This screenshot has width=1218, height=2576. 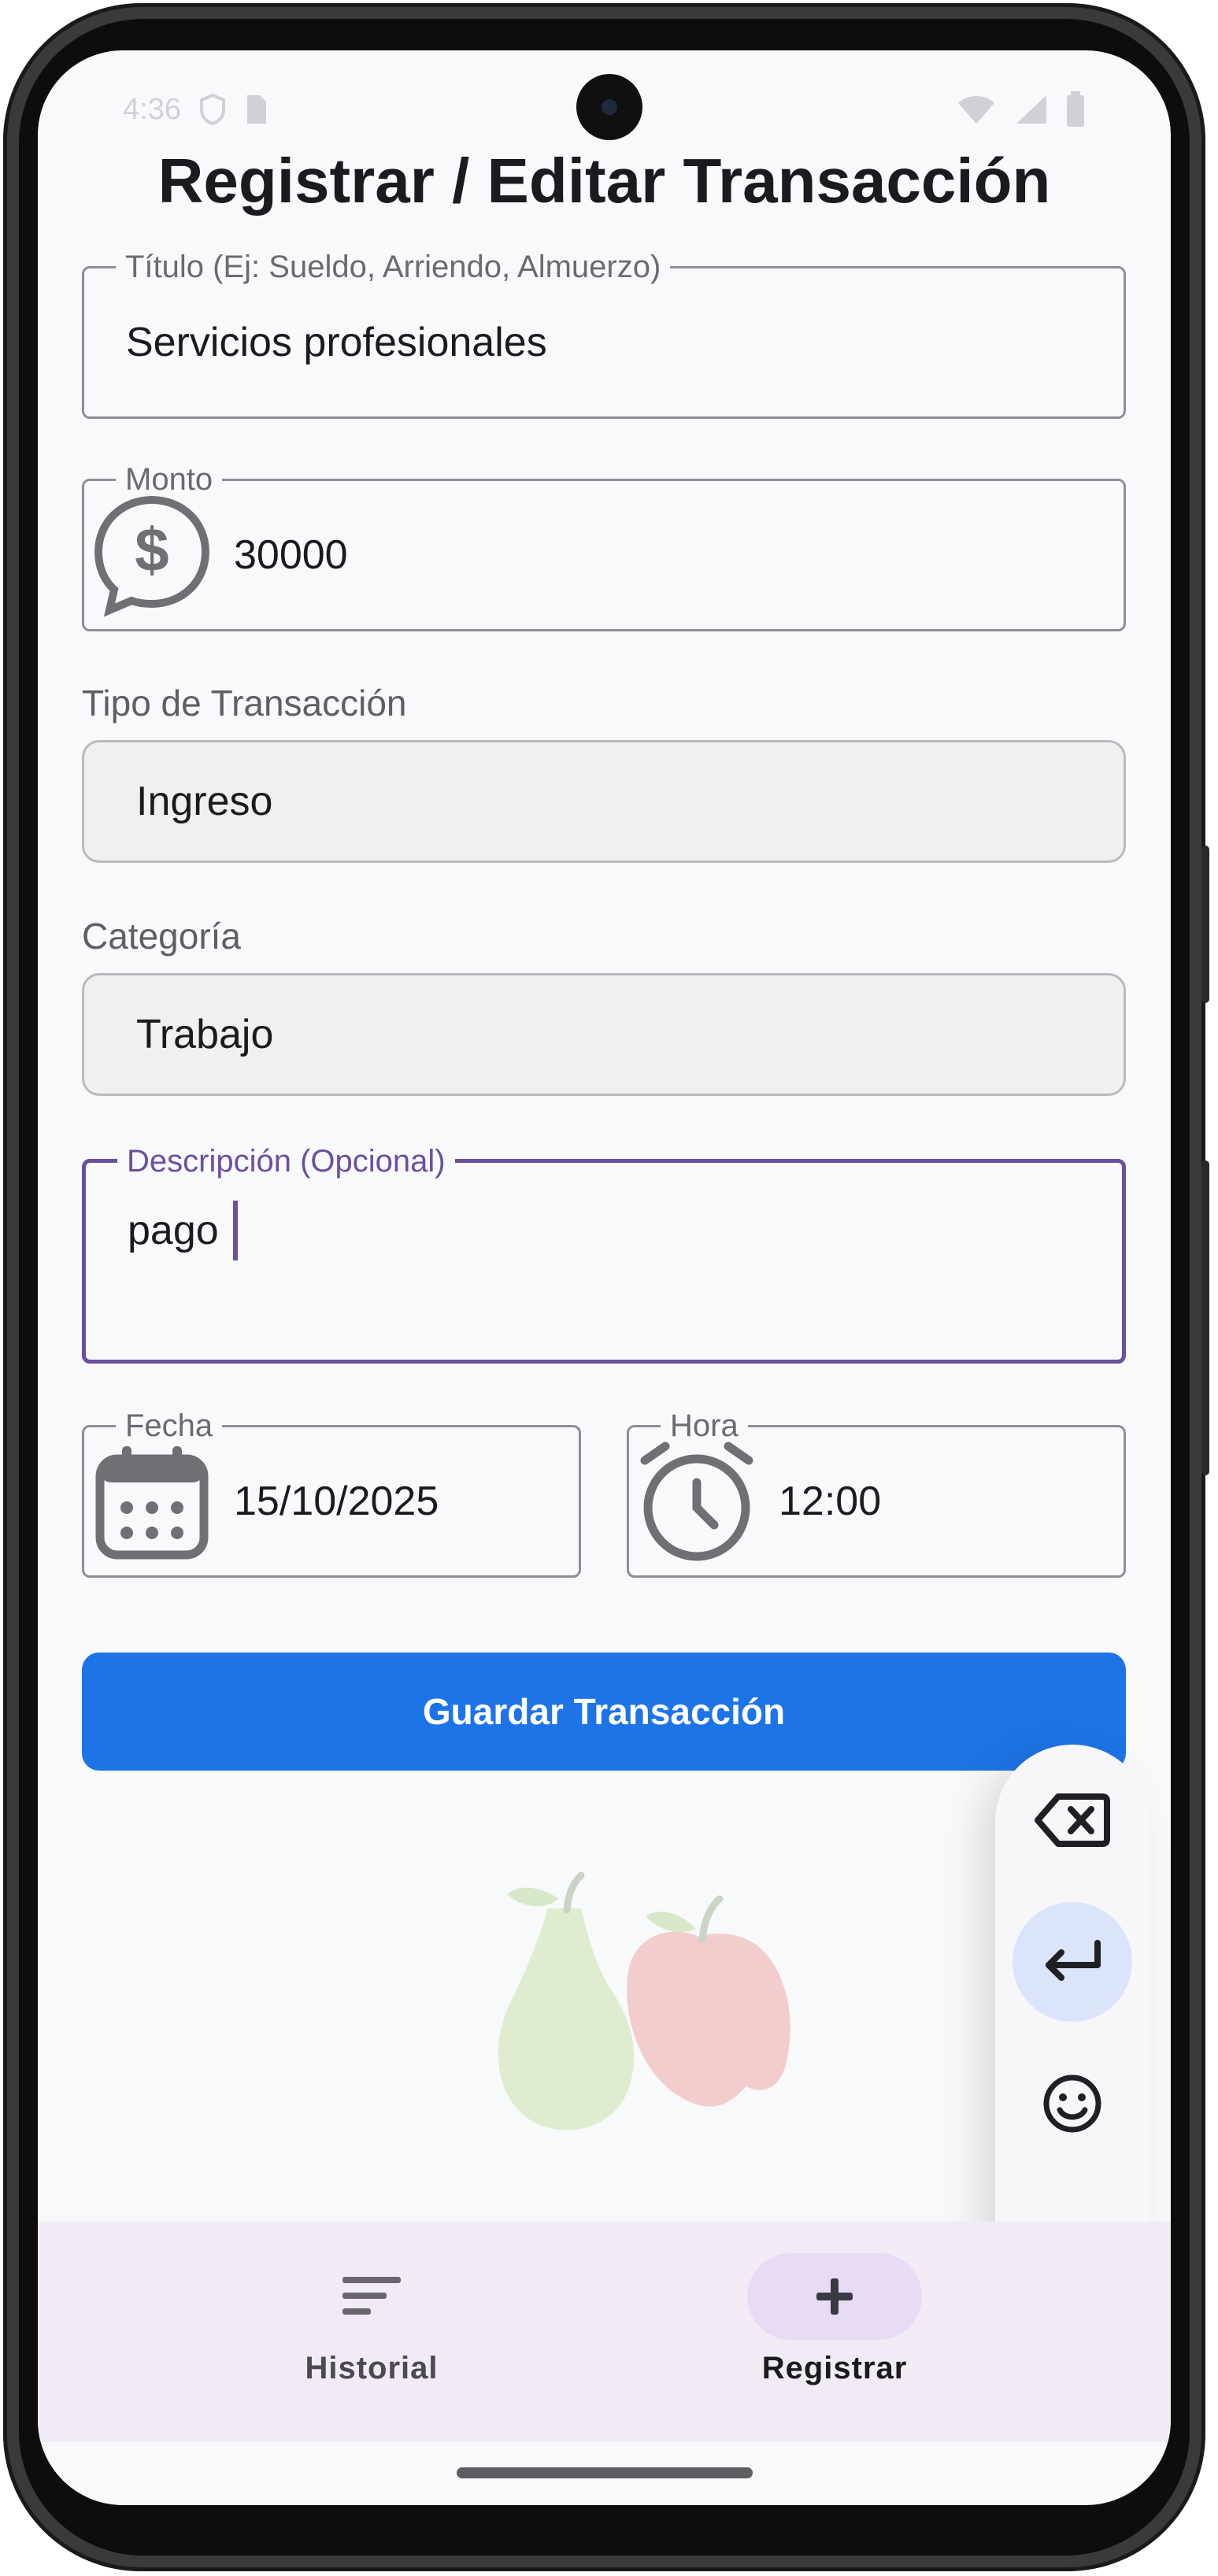 I want to click on dollar-icon: $, so click(x=152, y=556).